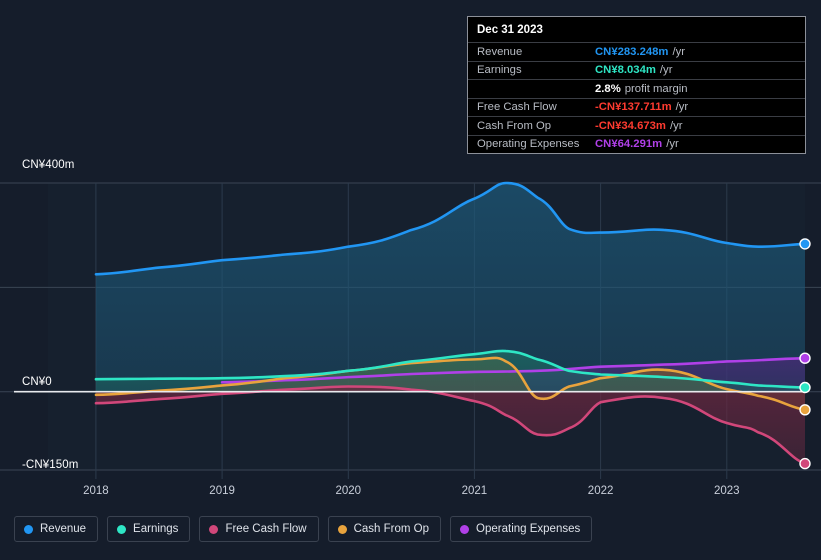 This screenshot has width=821, height=560. I want to click on y-axis-label-zero: CN¥0, so click(37, 382).